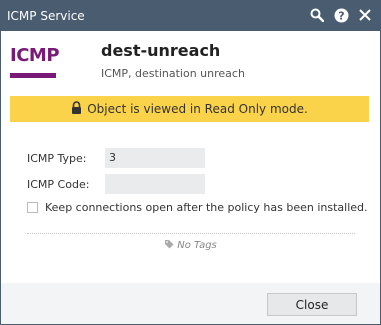 The height and width of the screenshot is (325, 381). What do you see at coordinates (155, 184) in the screenshot?
I see `icmp-code-field` at bounding box center [155, 184].